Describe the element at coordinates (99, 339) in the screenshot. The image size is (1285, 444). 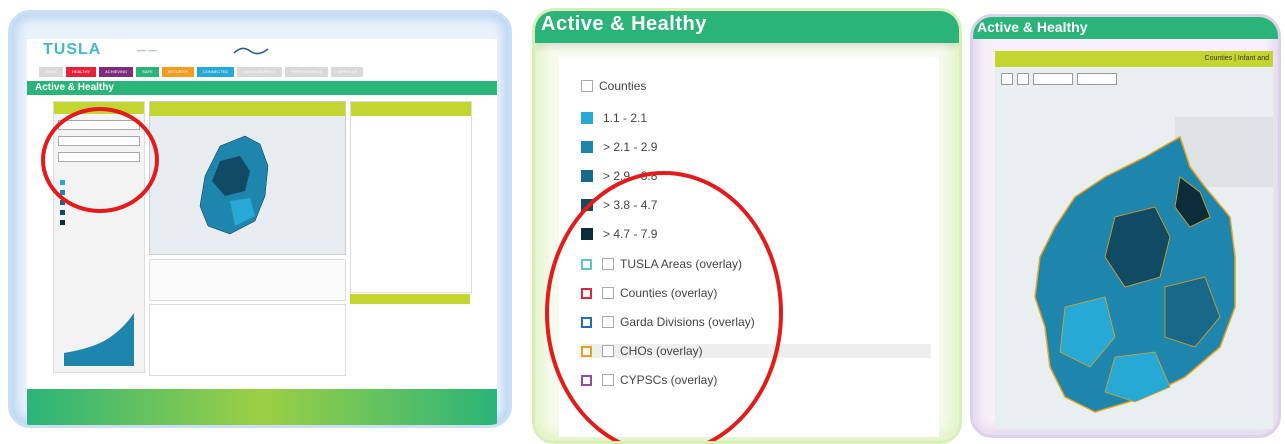
I see `distribution-chart` at that location.